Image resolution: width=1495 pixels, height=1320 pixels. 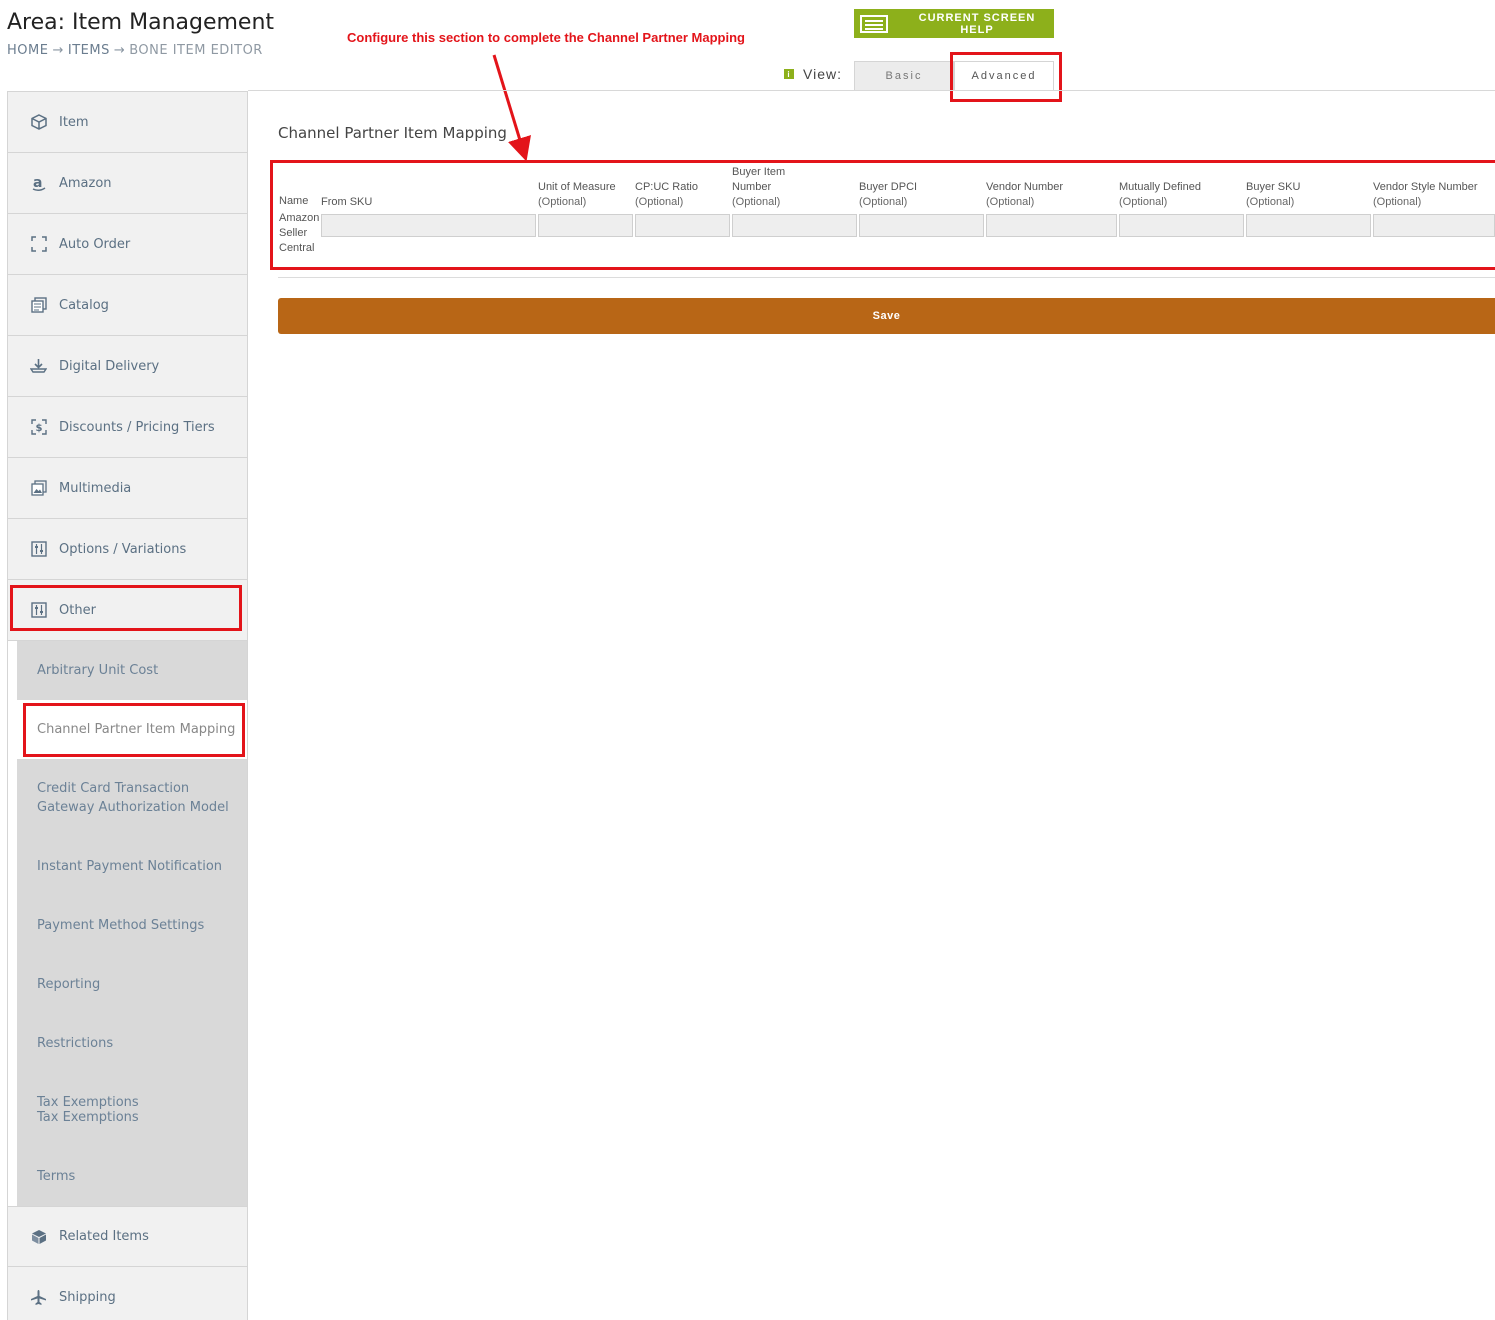 What do you see at coordinates (1004, 75) in the screenshot?
I see `view-tab-advanced: Advanced` at bounding box center [1004, 75].